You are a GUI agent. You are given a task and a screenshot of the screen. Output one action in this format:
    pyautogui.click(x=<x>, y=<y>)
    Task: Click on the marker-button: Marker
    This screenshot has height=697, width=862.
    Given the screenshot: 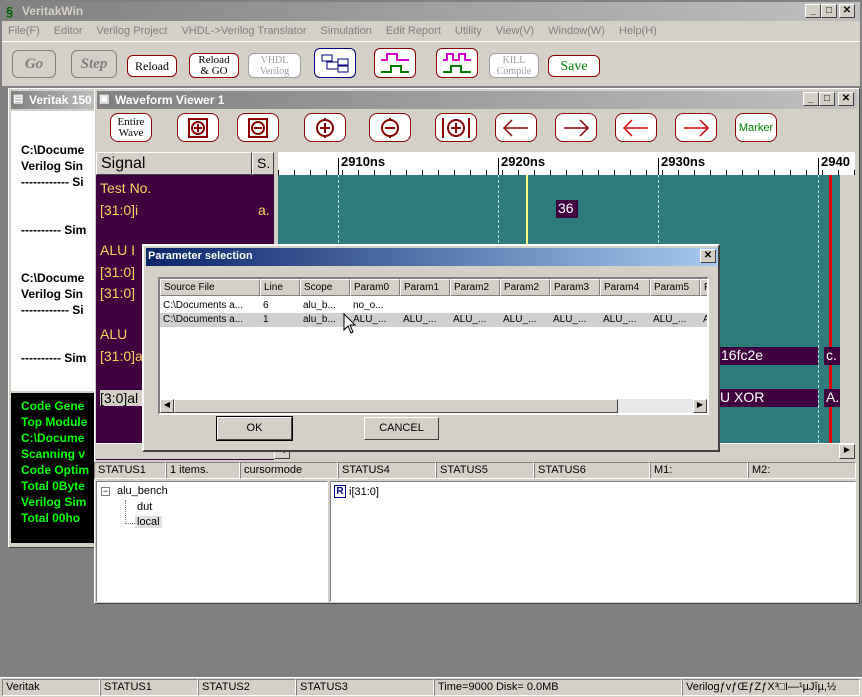 What is the action you would take?
    pyautogui.click(x=756, y=127)
    